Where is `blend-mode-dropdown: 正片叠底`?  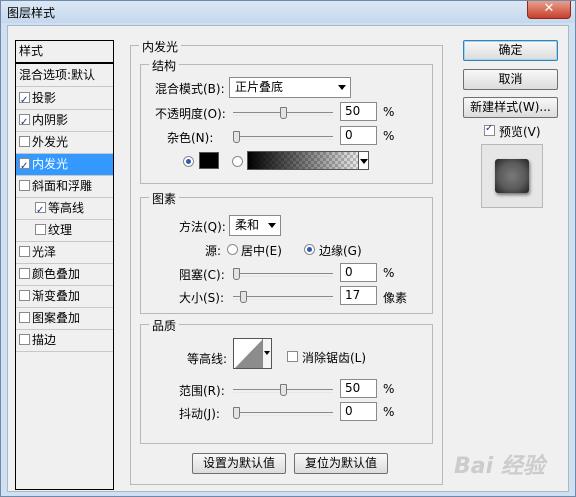
blend-mode-dropdown: 正片叠底 is located at coordinates (290, 87).